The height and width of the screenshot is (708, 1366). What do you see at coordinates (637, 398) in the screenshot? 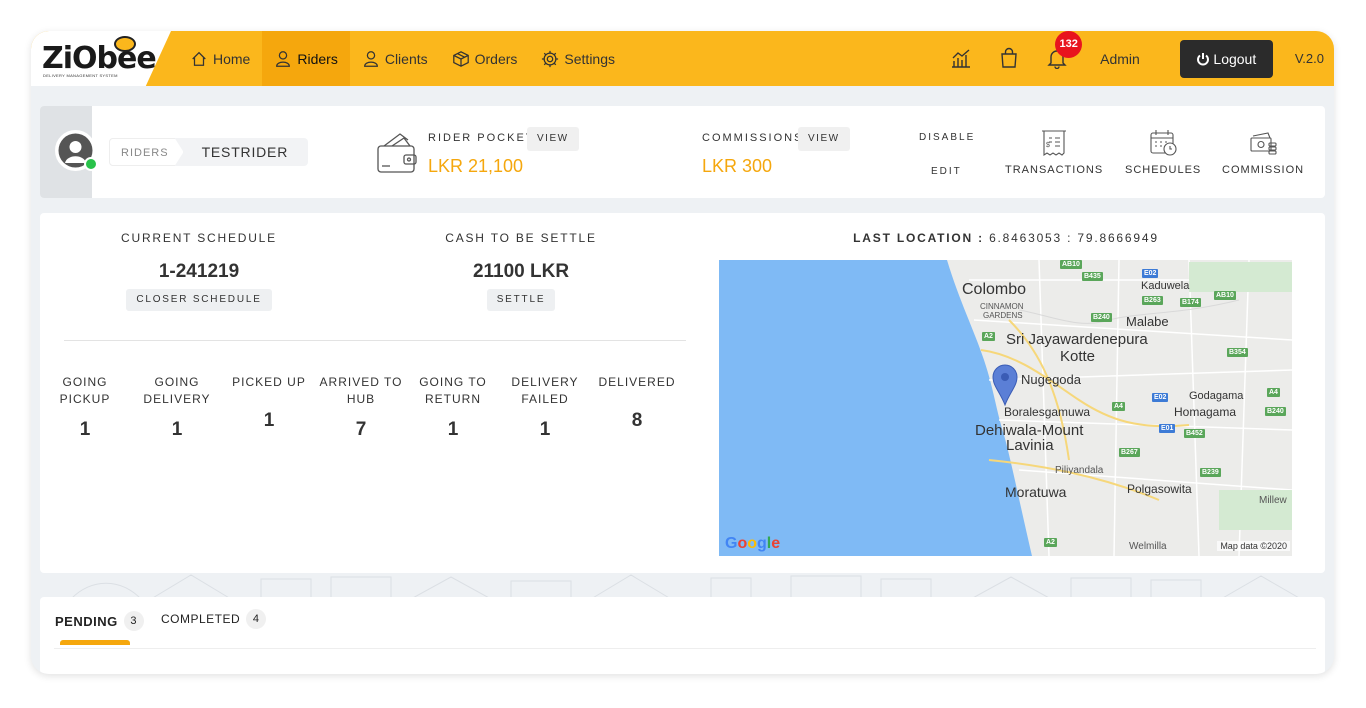
I see `status-delivered: DELIVERED 8` at bounding box center [637, 398].